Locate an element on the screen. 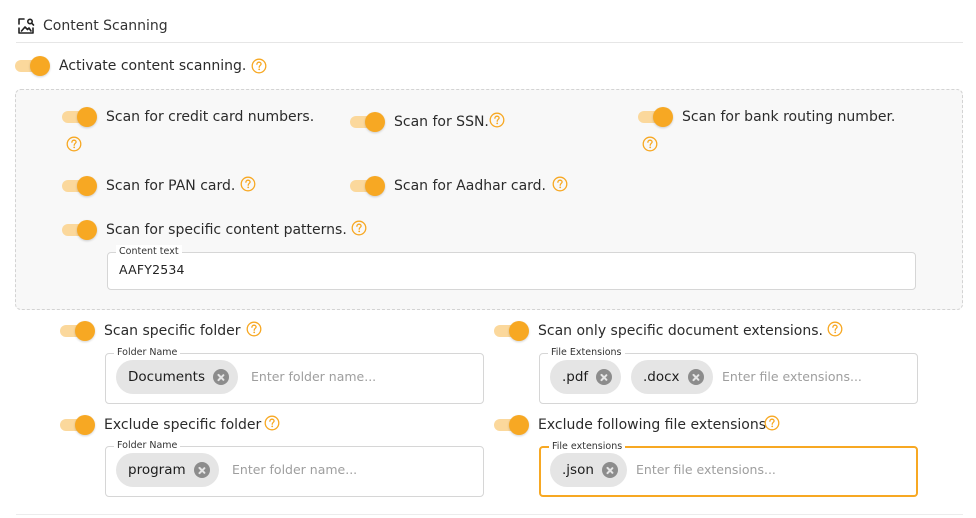 Image resolution: width=976 pixels, height=518 pixels. ssn-label: Scan for SSN. is located at coordinates (441, 122).